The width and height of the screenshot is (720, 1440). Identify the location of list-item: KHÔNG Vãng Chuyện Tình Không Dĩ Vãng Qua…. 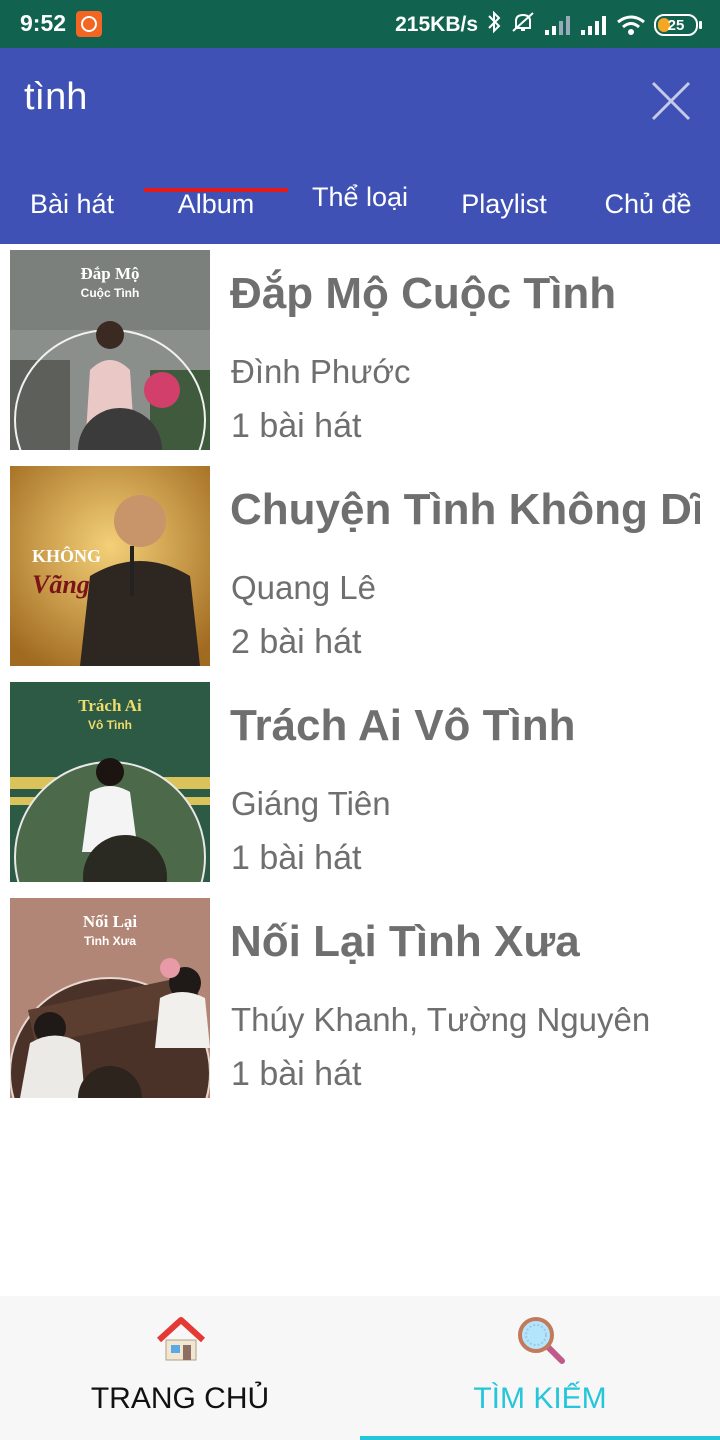
(360, 563).